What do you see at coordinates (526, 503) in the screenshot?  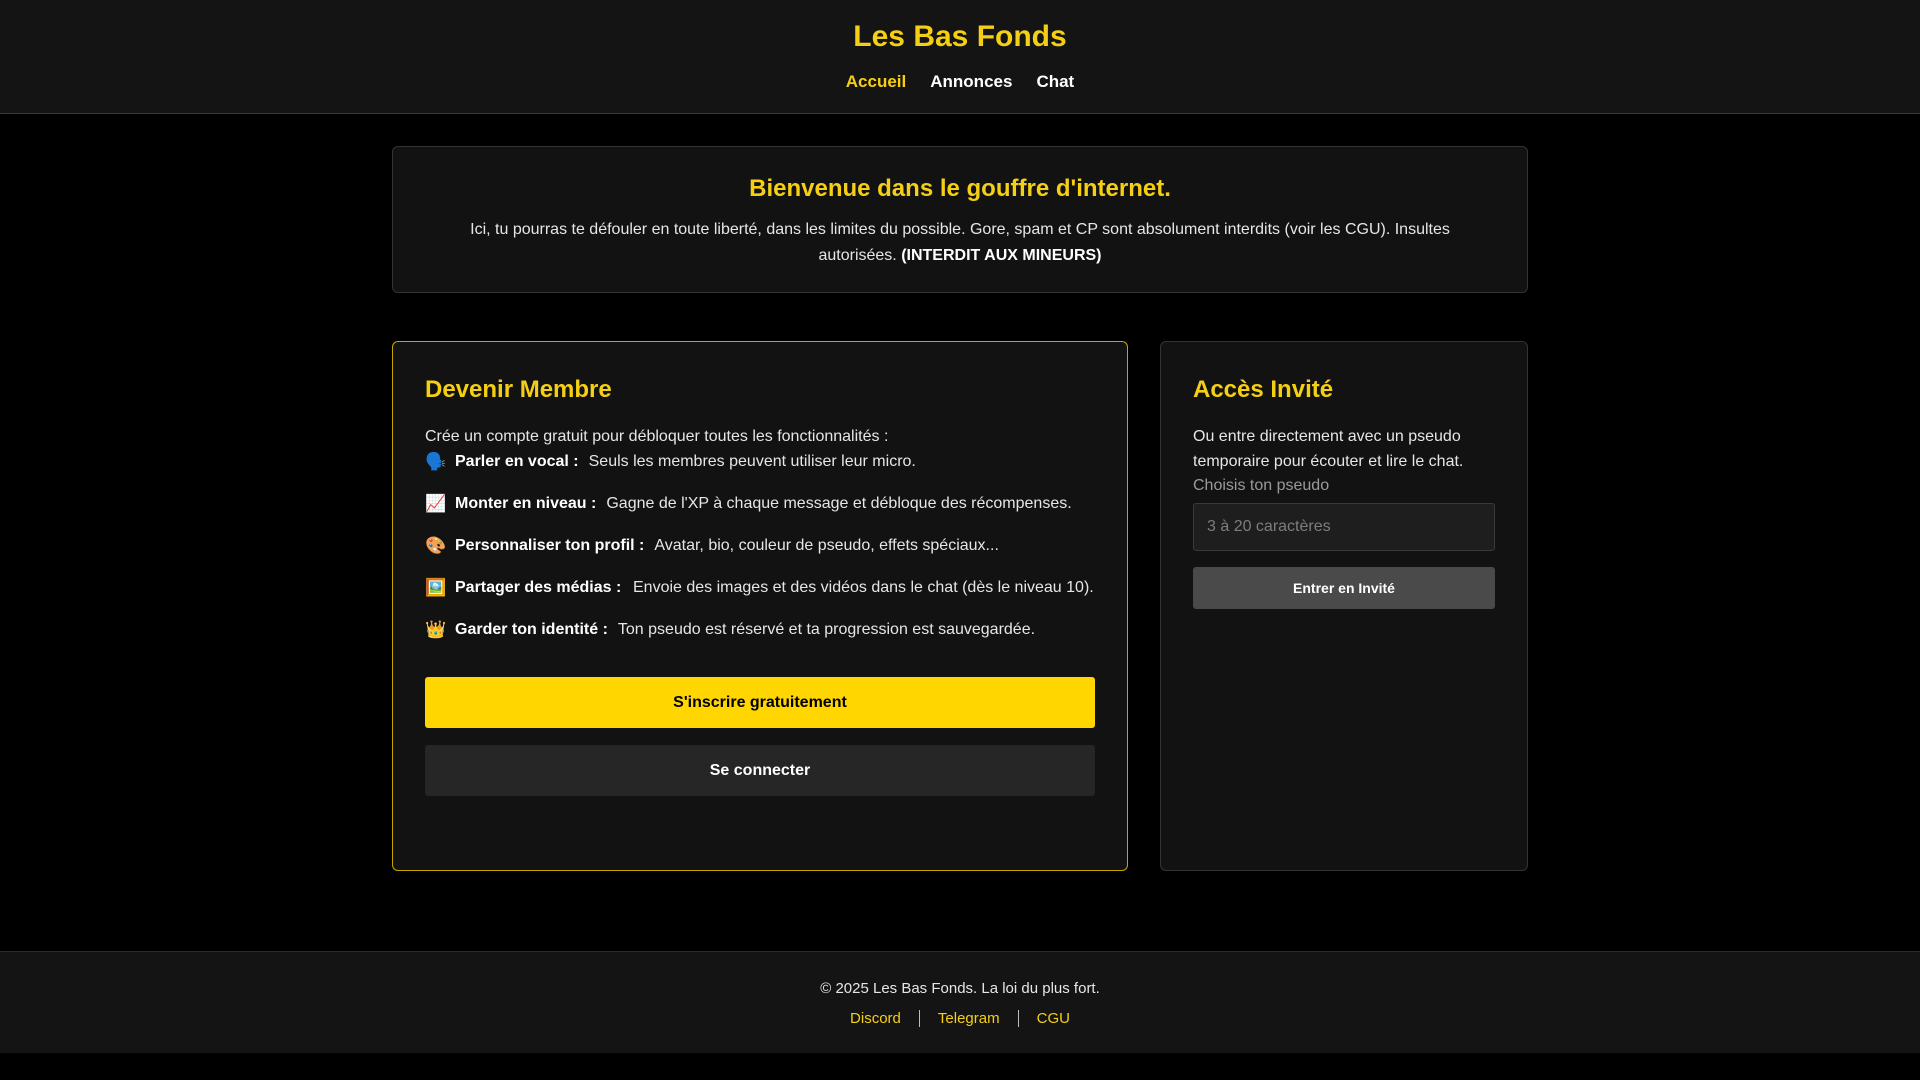 I see `feature-label: Monter en niveau :` at bounding box center [526, 503].